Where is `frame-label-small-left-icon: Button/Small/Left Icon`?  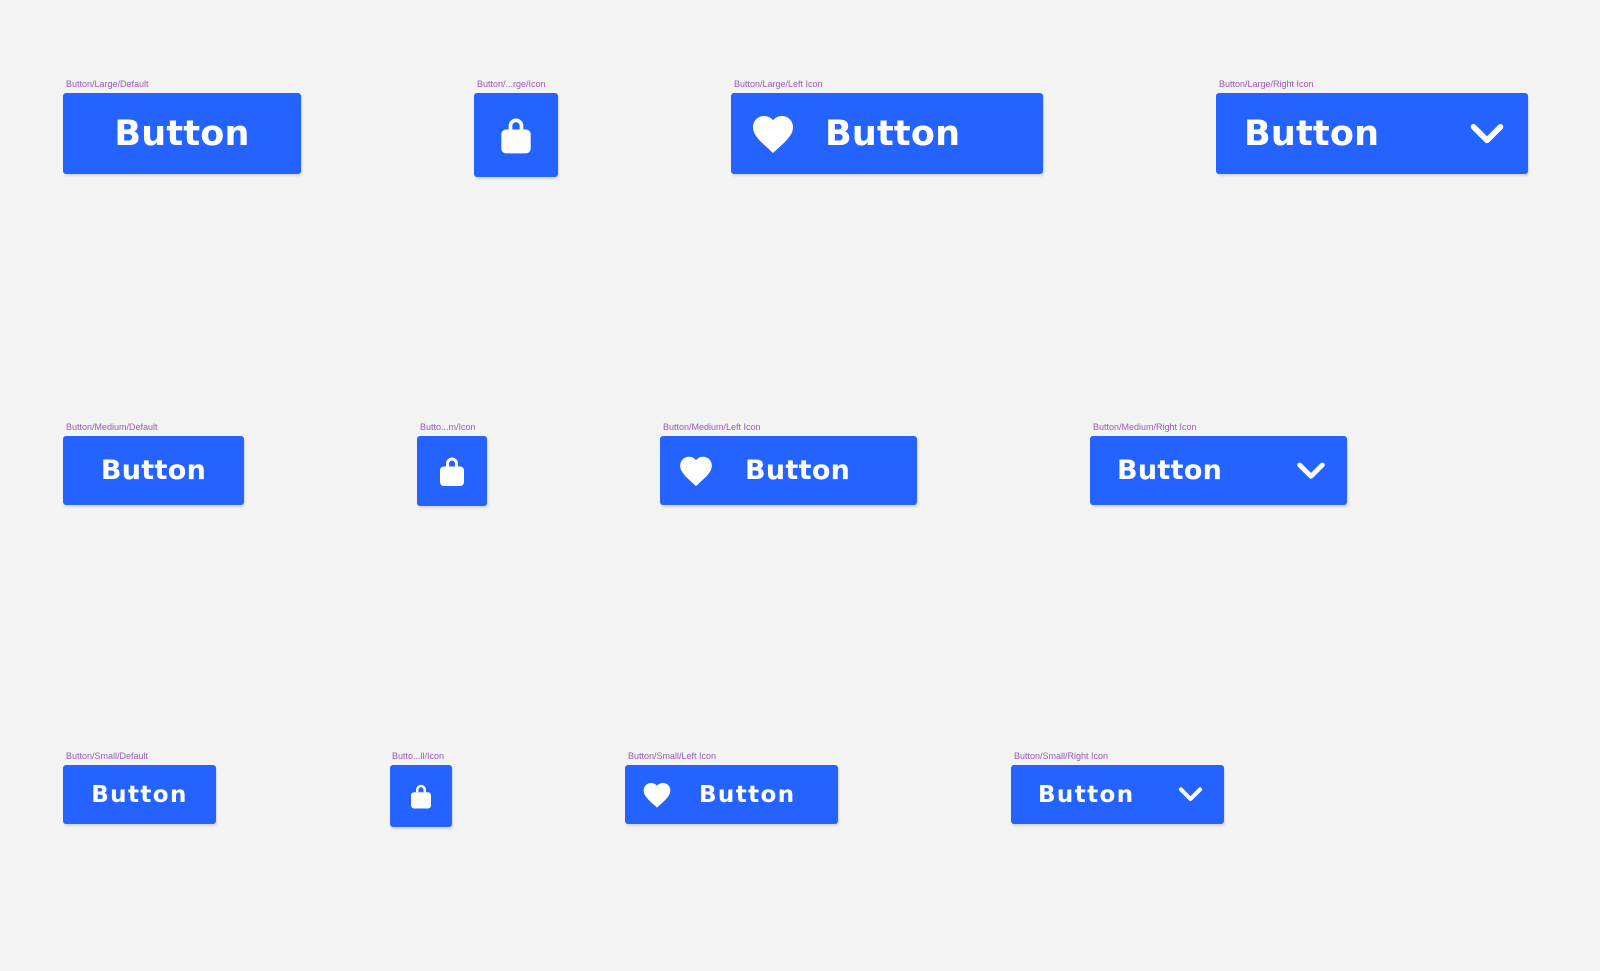 frame-label-small-left-icon: Button/Small/Left Icon is located at coordinates (672, 756).